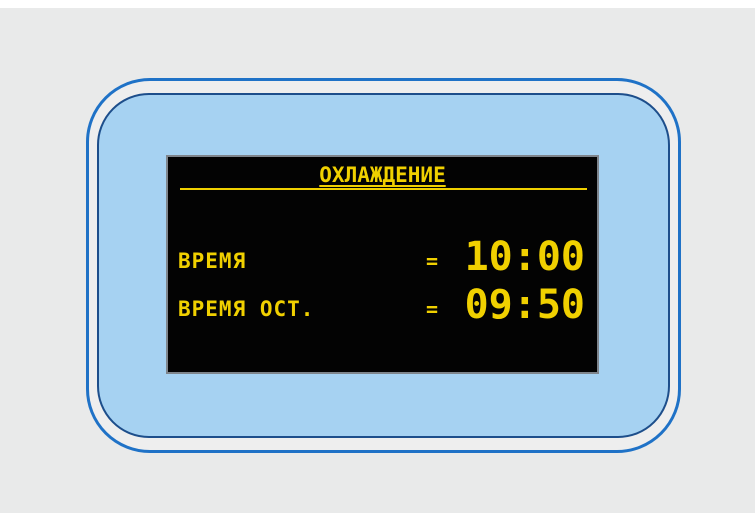 This screenshot has width=755, height=513. I want to click on title-underline, so click(383, 189).